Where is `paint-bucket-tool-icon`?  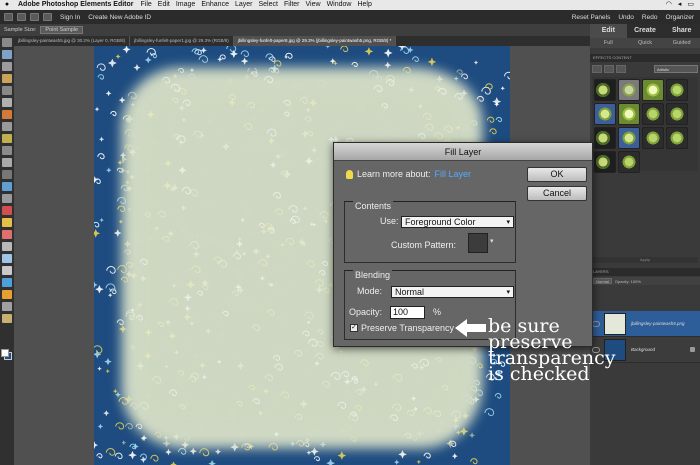 paint-bucket-tool-icon is located at coordinates (7, 270).